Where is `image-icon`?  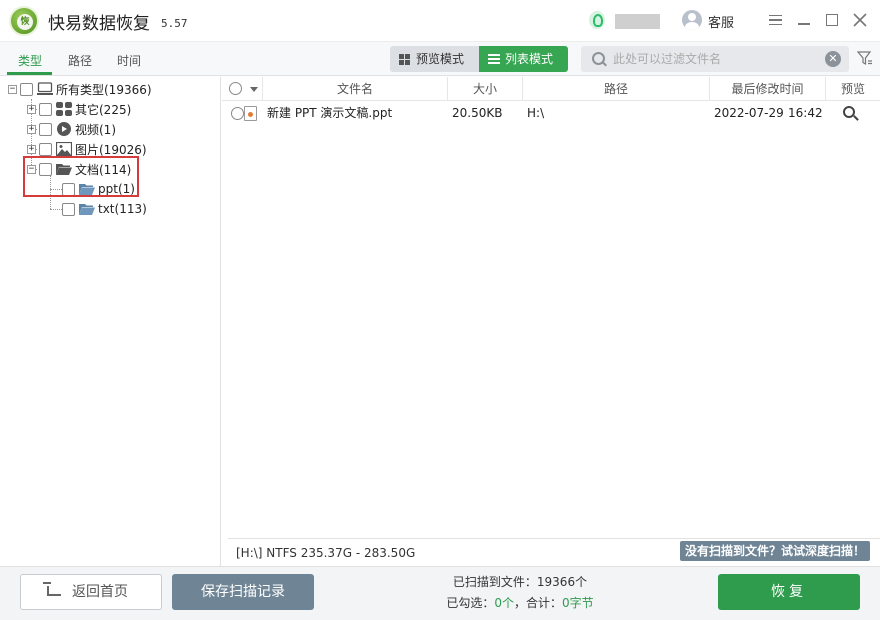
image-icon is located at coordinates (64, 149).